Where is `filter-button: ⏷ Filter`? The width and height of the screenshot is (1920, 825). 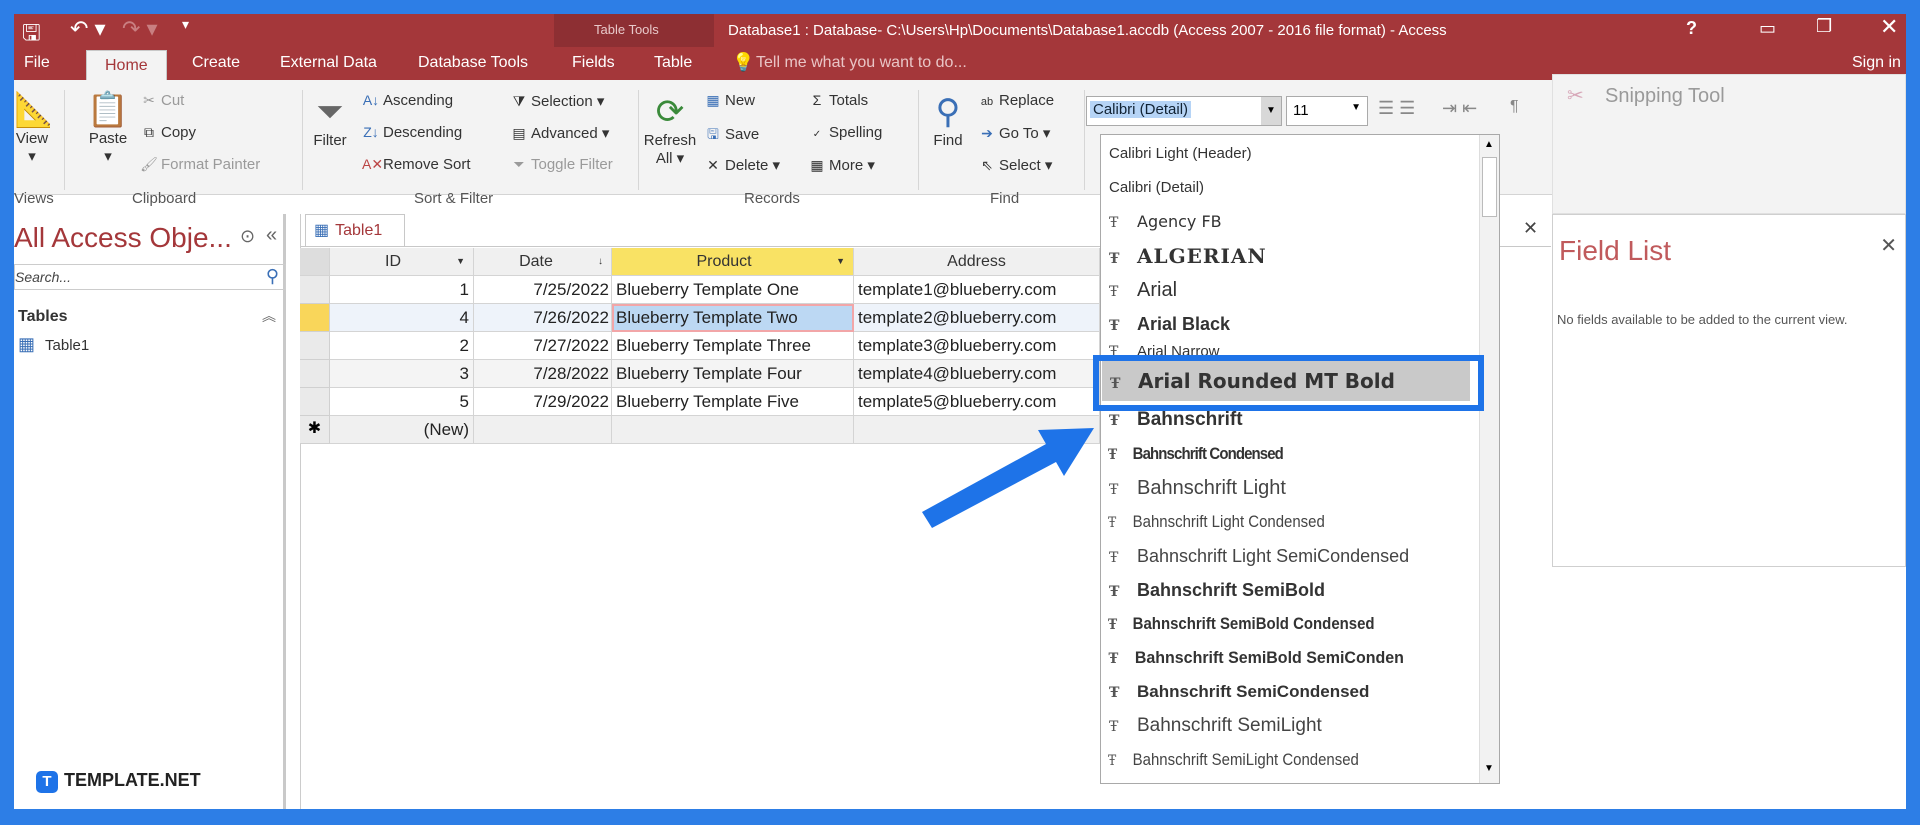 filter-button: ⏷ Filter is located at coordinates (330, 120).